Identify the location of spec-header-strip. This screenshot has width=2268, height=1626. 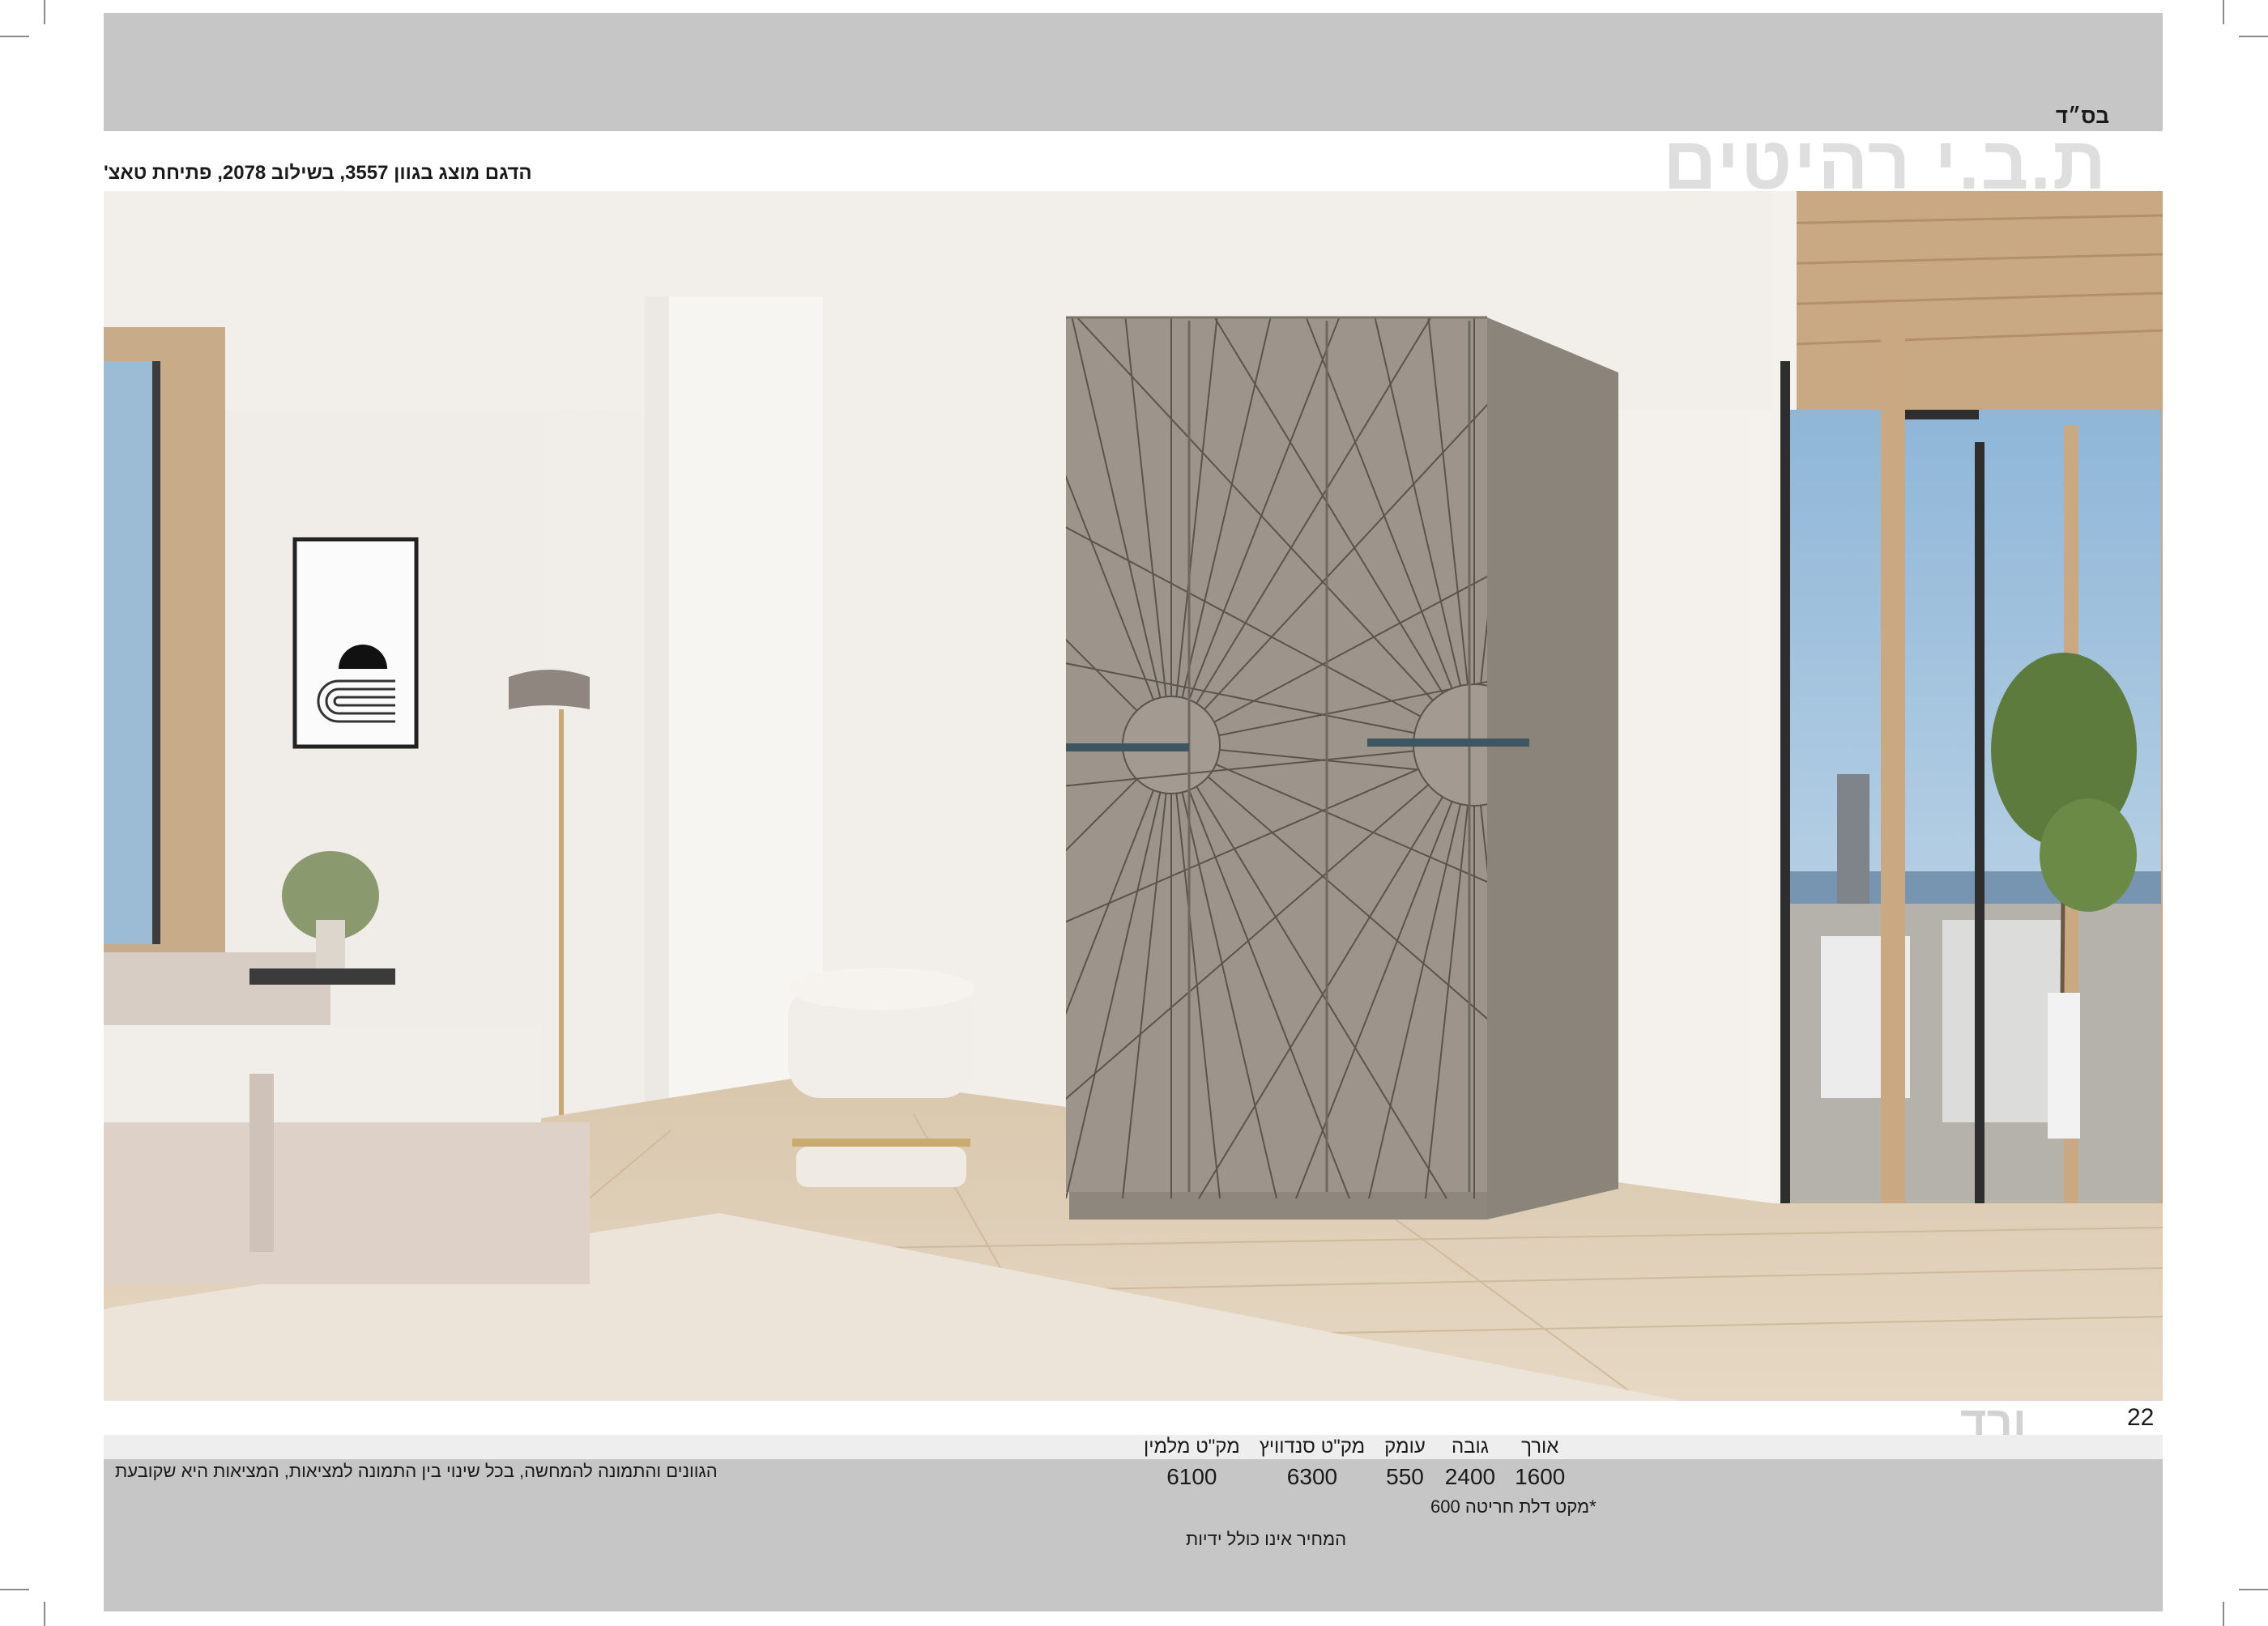
(1133, 1447).